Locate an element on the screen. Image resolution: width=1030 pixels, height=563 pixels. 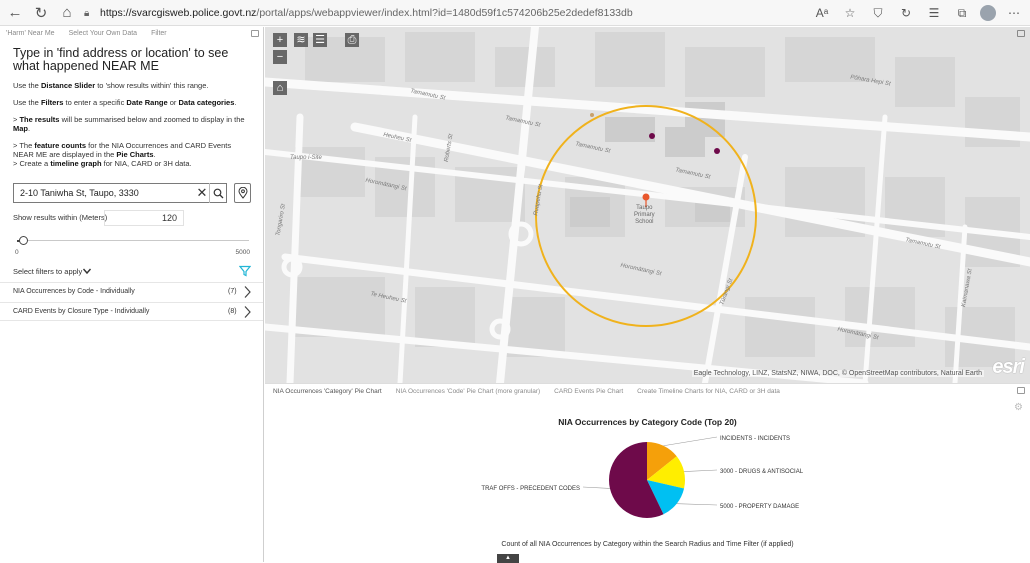
legend-icon: ☰ is located at coordinates (320, 40).